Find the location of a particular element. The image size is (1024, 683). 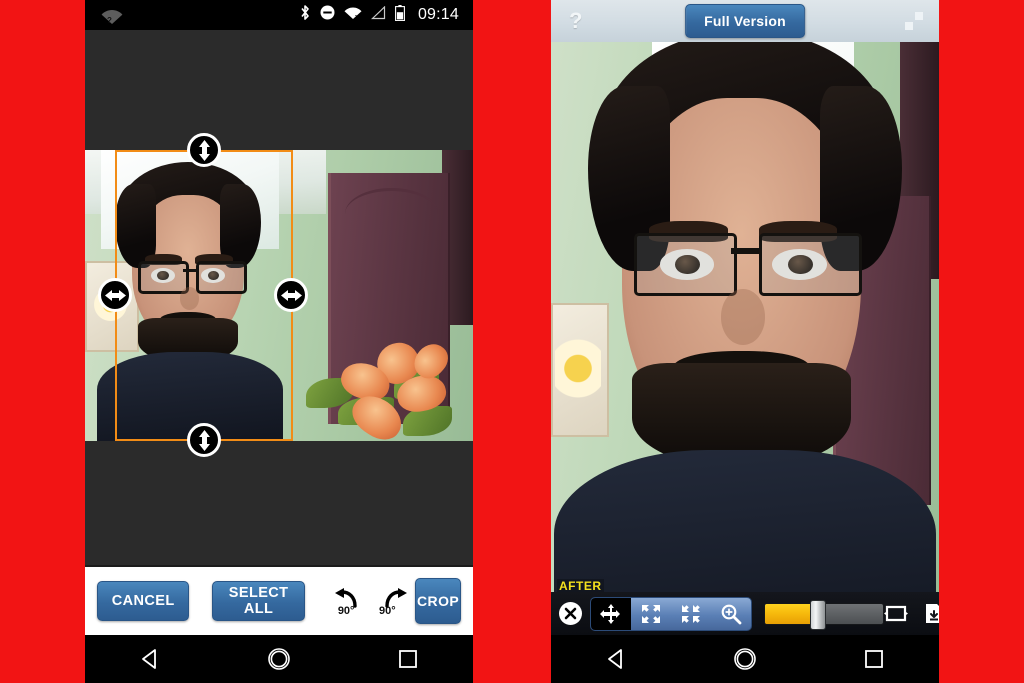

move-arrows-icon is located at coordinates (610, 613).